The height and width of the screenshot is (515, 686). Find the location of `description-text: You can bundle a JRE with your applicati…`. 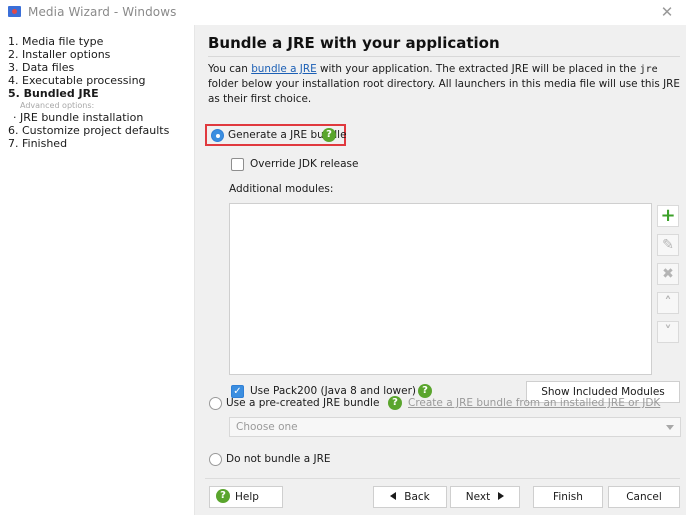

description-text: You can bundle a JRE with your applicati… is located at coordinates (445, 84).